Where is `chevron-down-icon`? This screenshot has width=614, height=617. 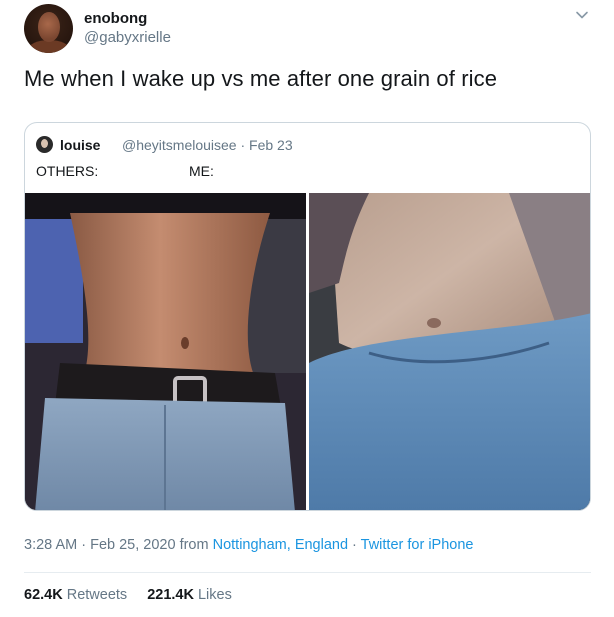
chevron-down-icon is located at coordinates (582, 15).